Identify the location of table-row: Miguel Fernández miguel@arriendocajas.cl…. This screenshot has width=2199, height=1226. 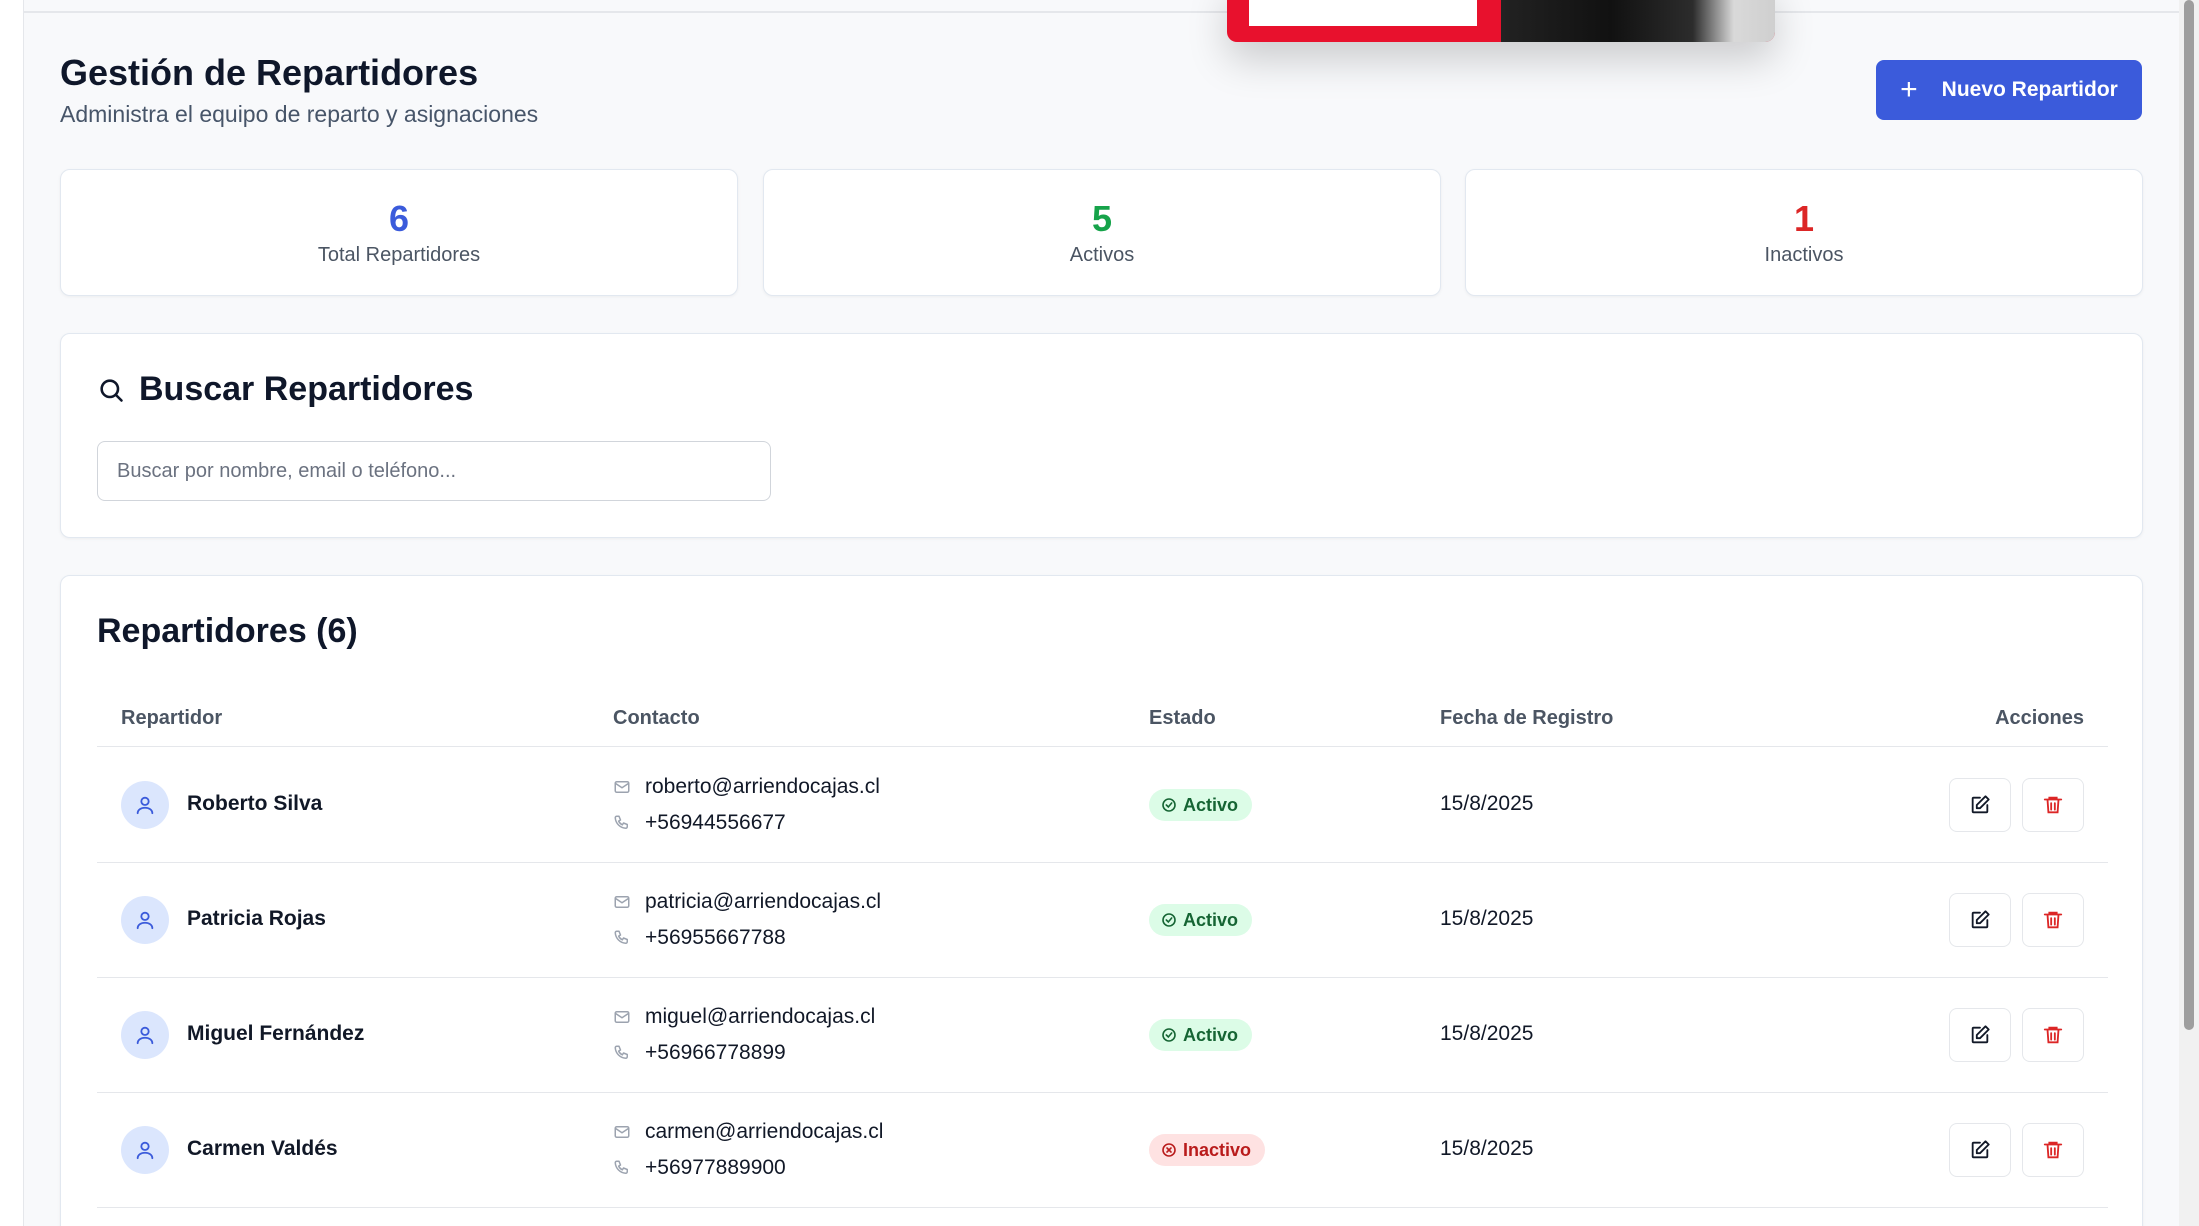
(1102, 1035).